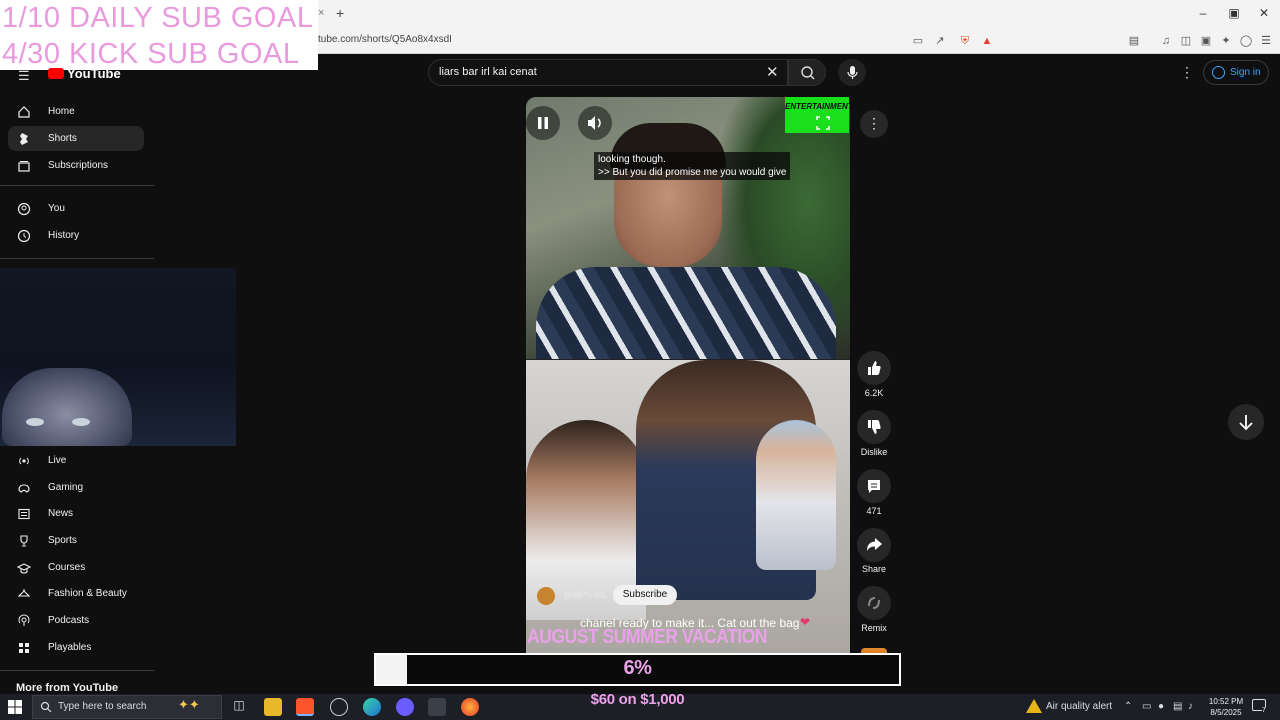 Image resolution: width=1280 pixels, height=720 pixels. I want to click on share-page-icon: ↗, so click(940, 41).